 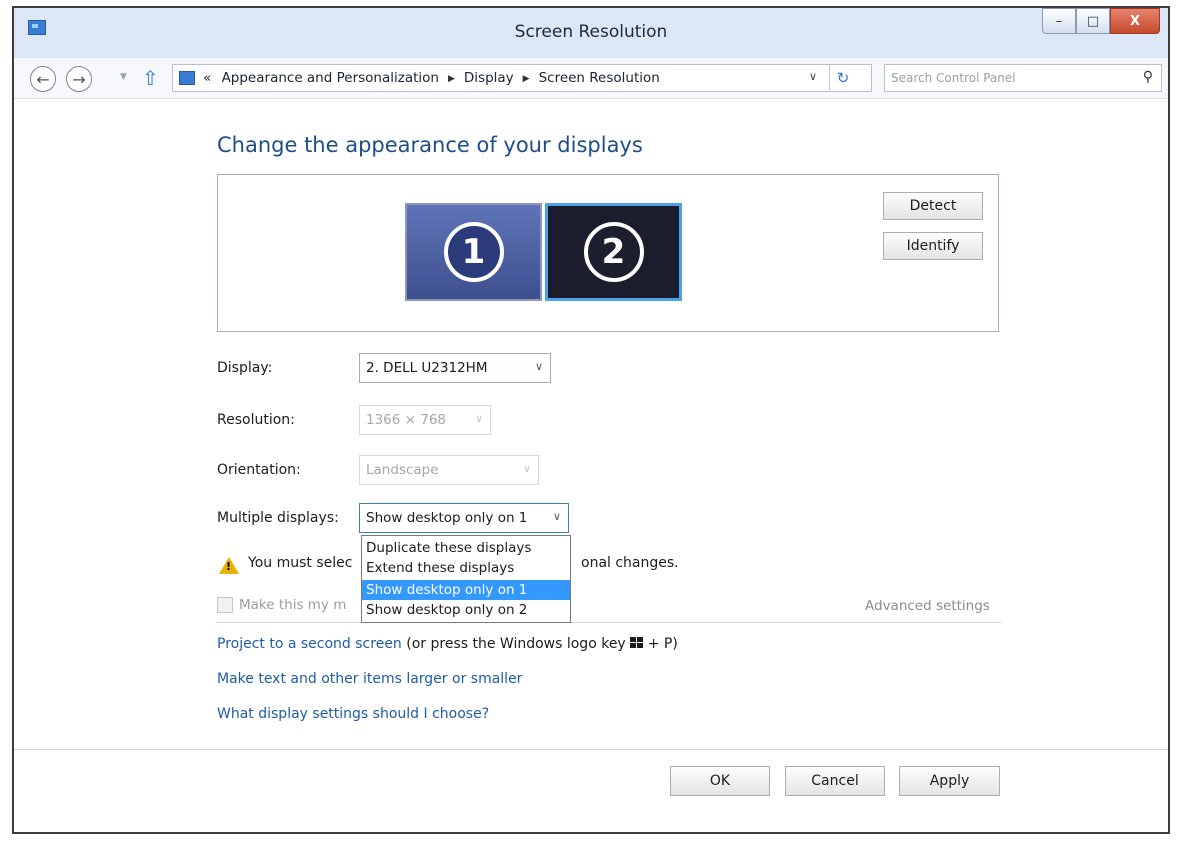 What do you see at coordinates (842, 78) in the screenshot?
I see `refresh-icon: ↻` at bounding box center [842, 78].